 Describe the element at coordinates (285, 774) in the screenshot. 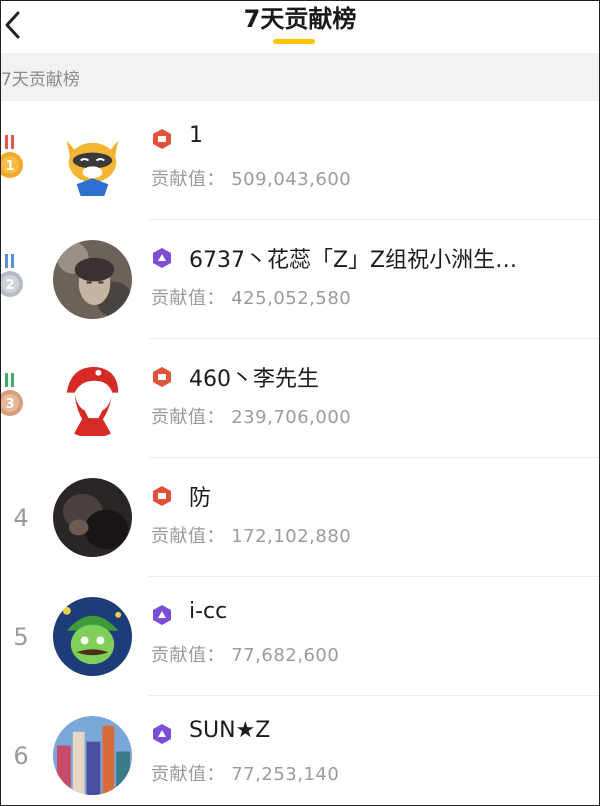

I see `contribution-value: 77,253,140` at that location.